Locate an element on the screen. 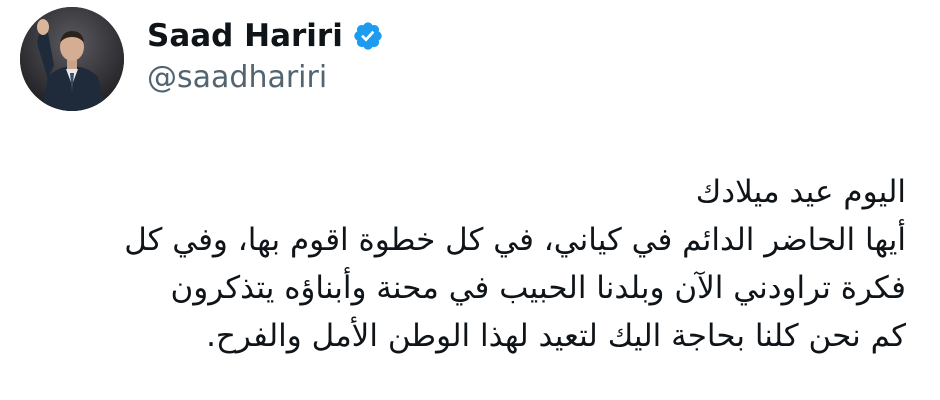  tweet-text-line: اليوم عيد ميلادك is located at coordinates (800, 192).